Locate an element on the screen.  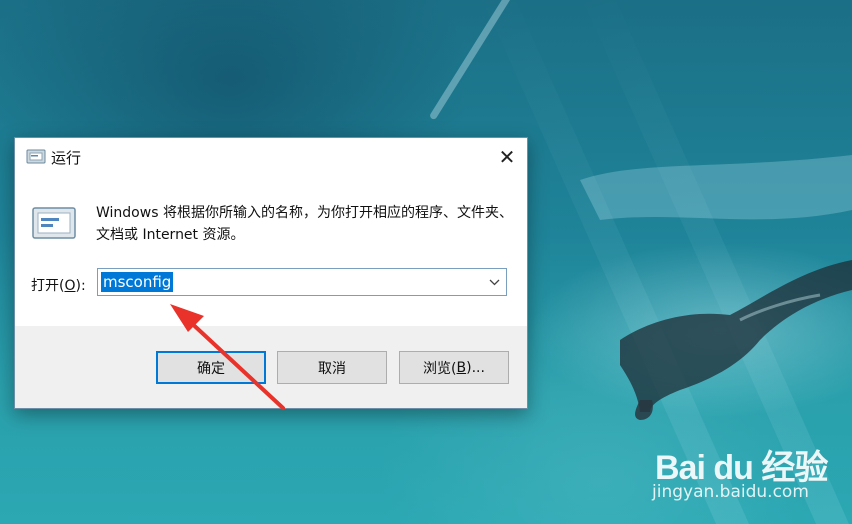
open-label-suffix: ): is located at coordinates (80, 286).